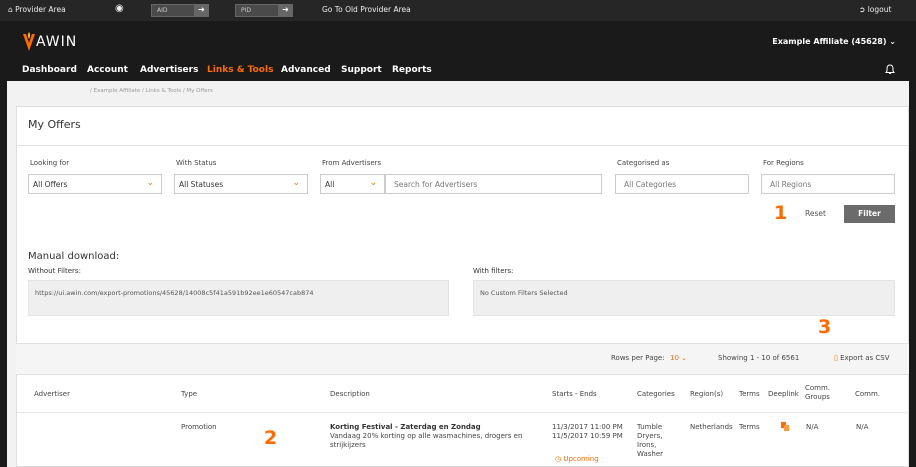  Describe the element at coordinates (119, 8) in the screenshot. I see `user-icon: ◉` at that location.